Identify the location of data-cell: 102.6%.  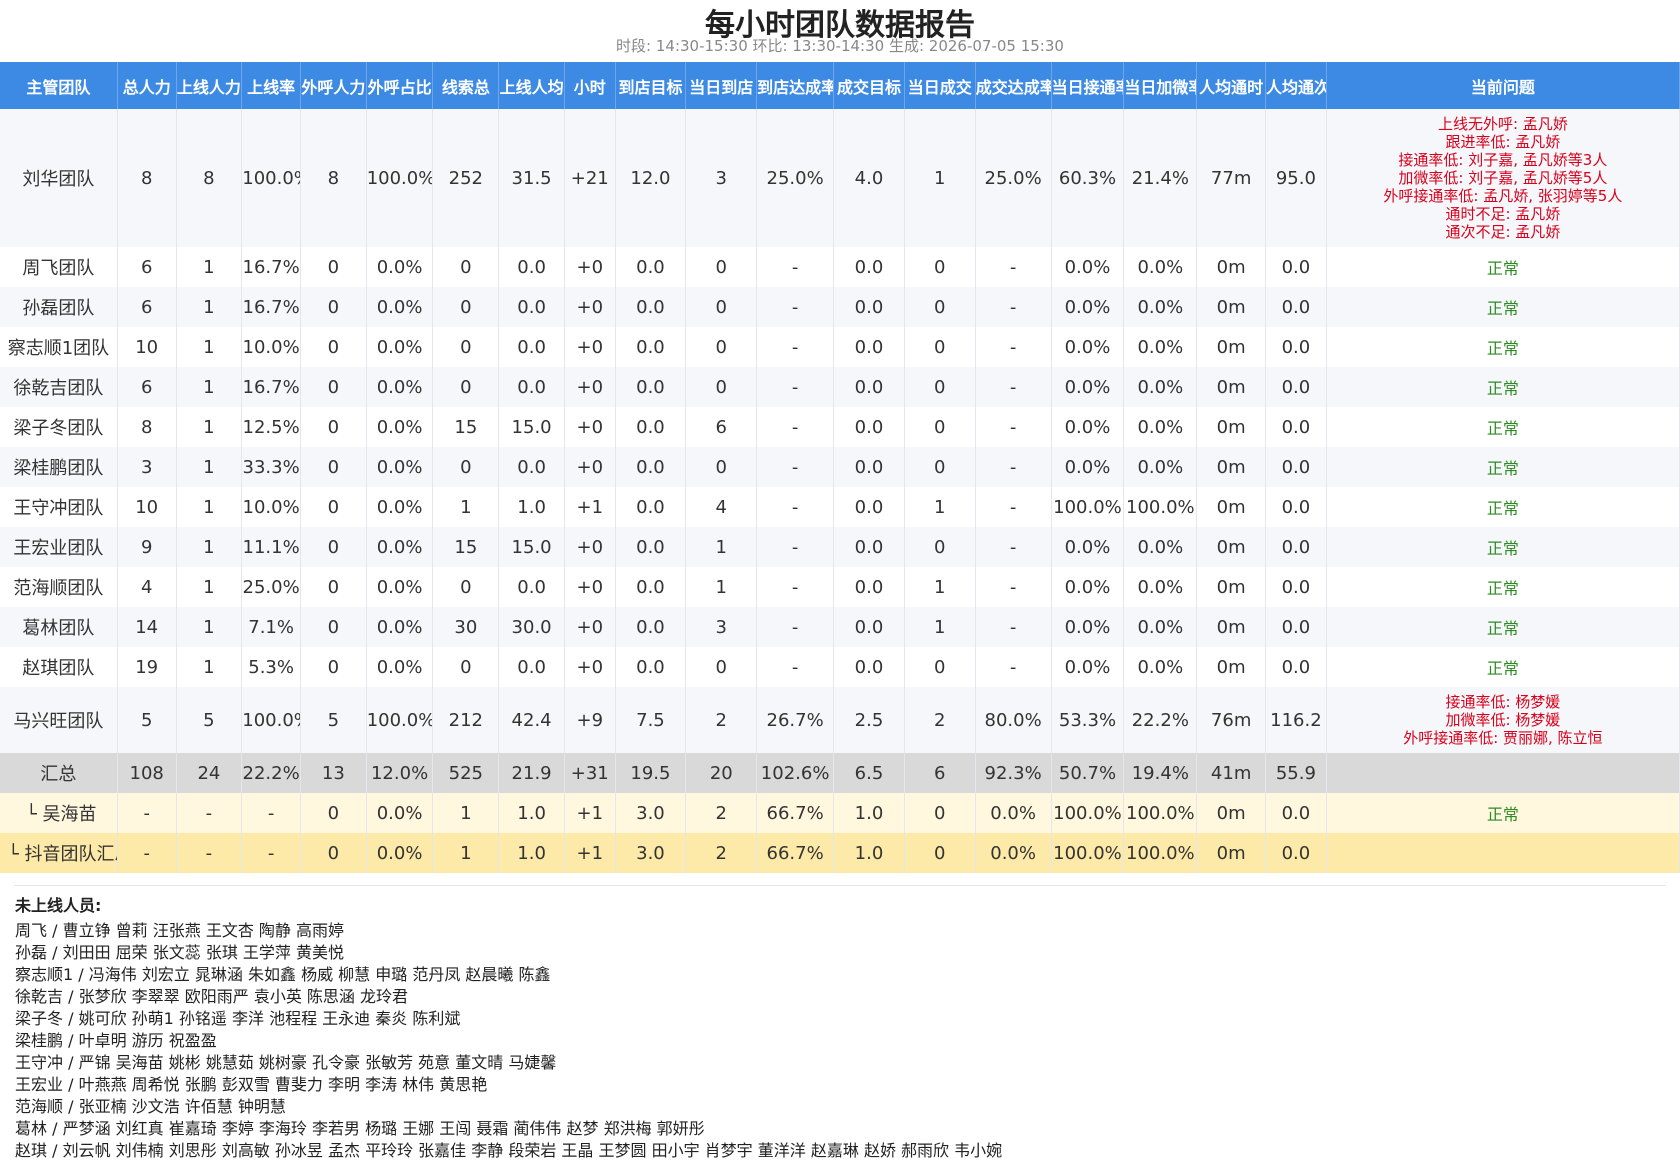
(795, 773).